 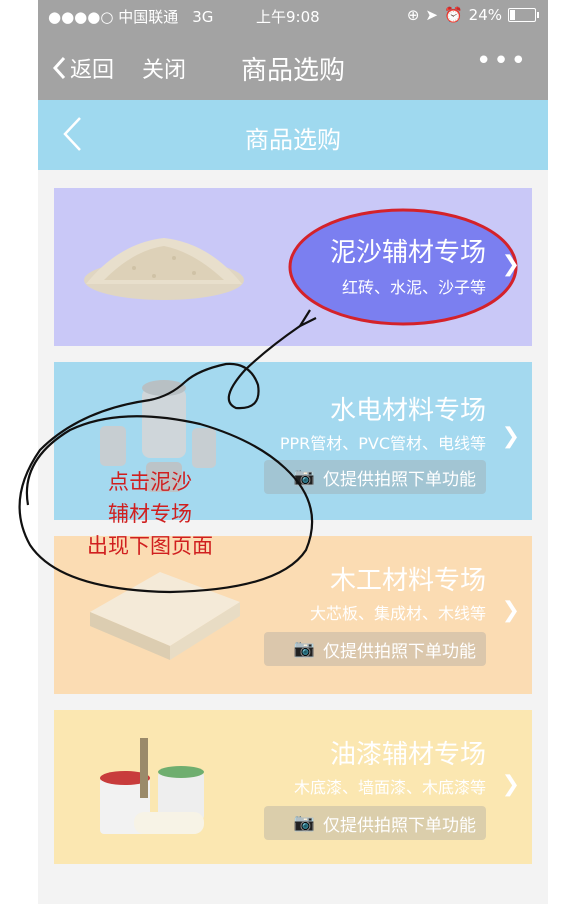 I want to click on page-title: 商品选购, so click(x=293, y=140).